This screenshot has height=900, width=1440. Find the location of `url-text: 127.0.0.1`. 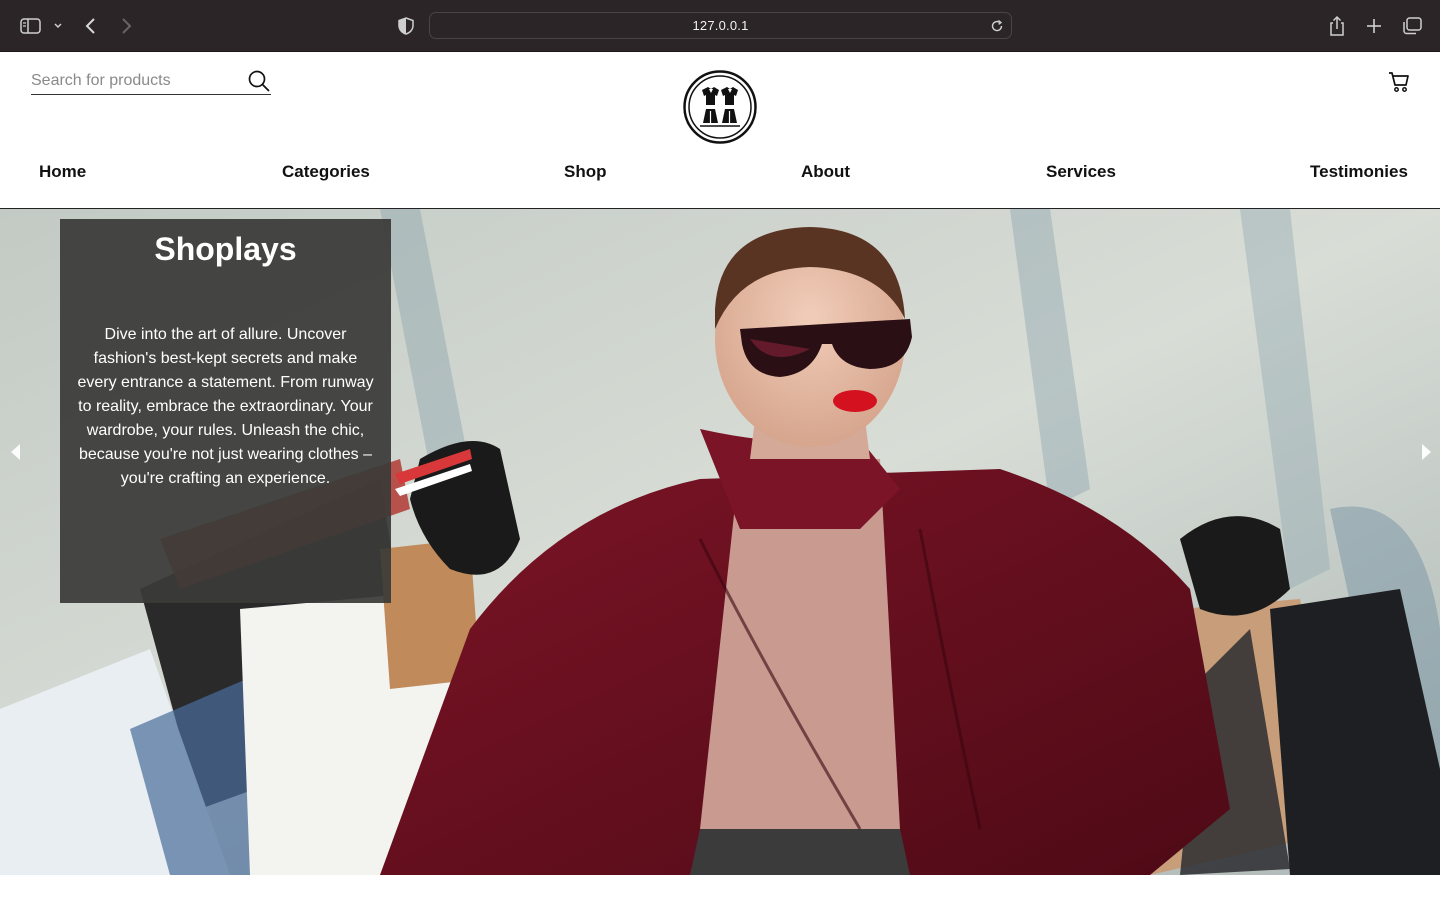

url-text: 127.0.0.1 is located at coordinates (720, 25).